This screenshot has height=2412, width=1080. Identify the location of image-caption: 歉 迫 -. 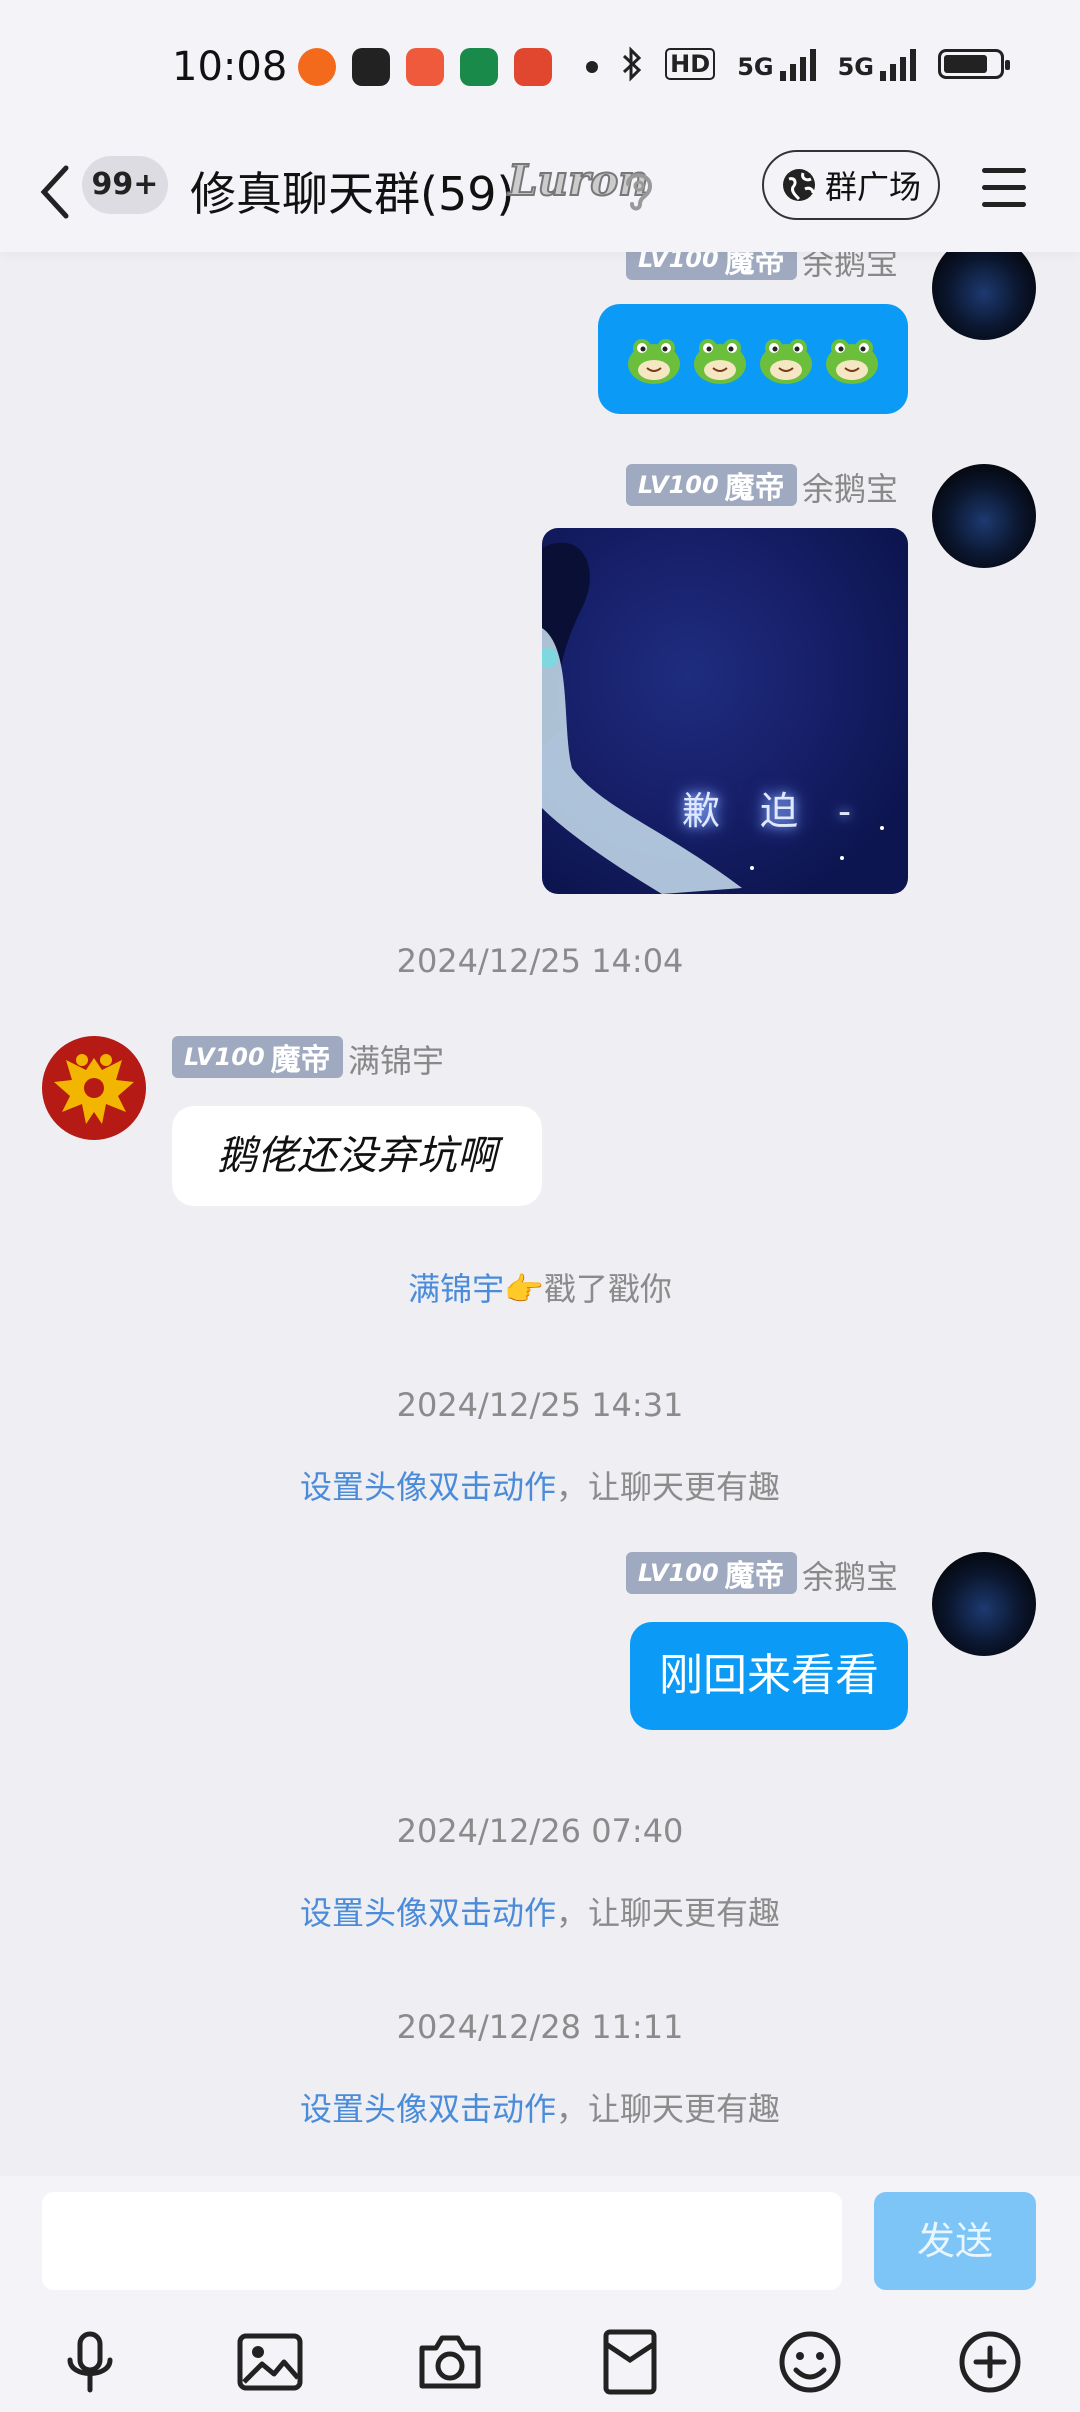
(773, 811).